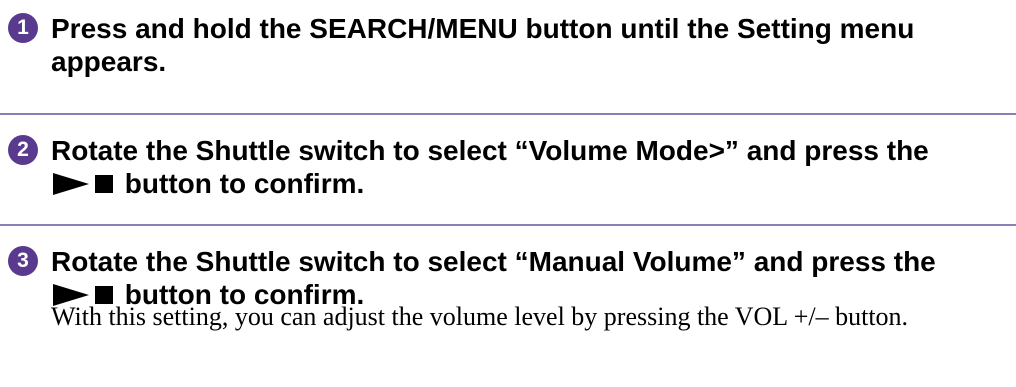 Image resolution: width=1016 pixels, height=387 pixels. What do you see at coordinates (84, 183) in the screenshot?
I see `play-stop-icon` at bounding box center [84, 183].